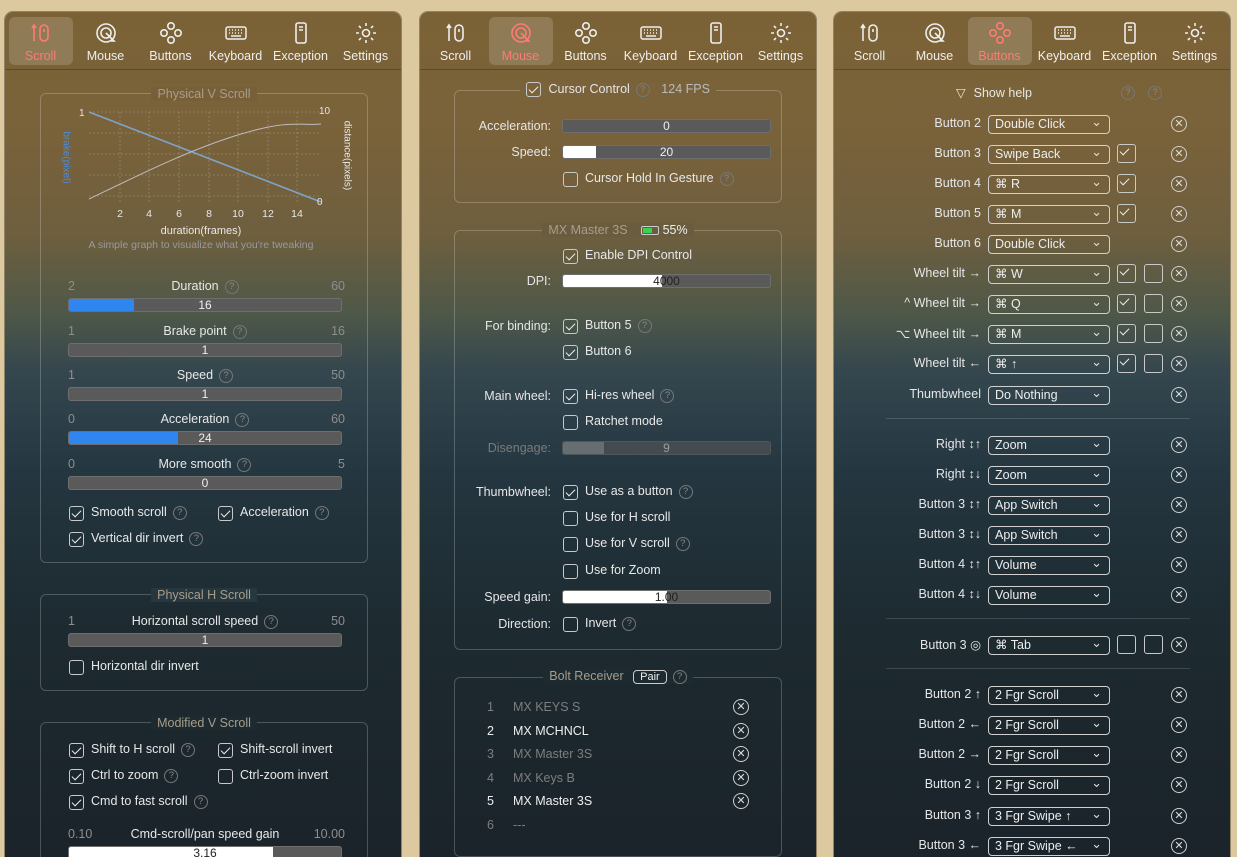 This screenshot has height=857, width=1237. Describe the element at coordinates (935, 41) in the screenshot. I see `tab-mouse: Mouse` at that location.